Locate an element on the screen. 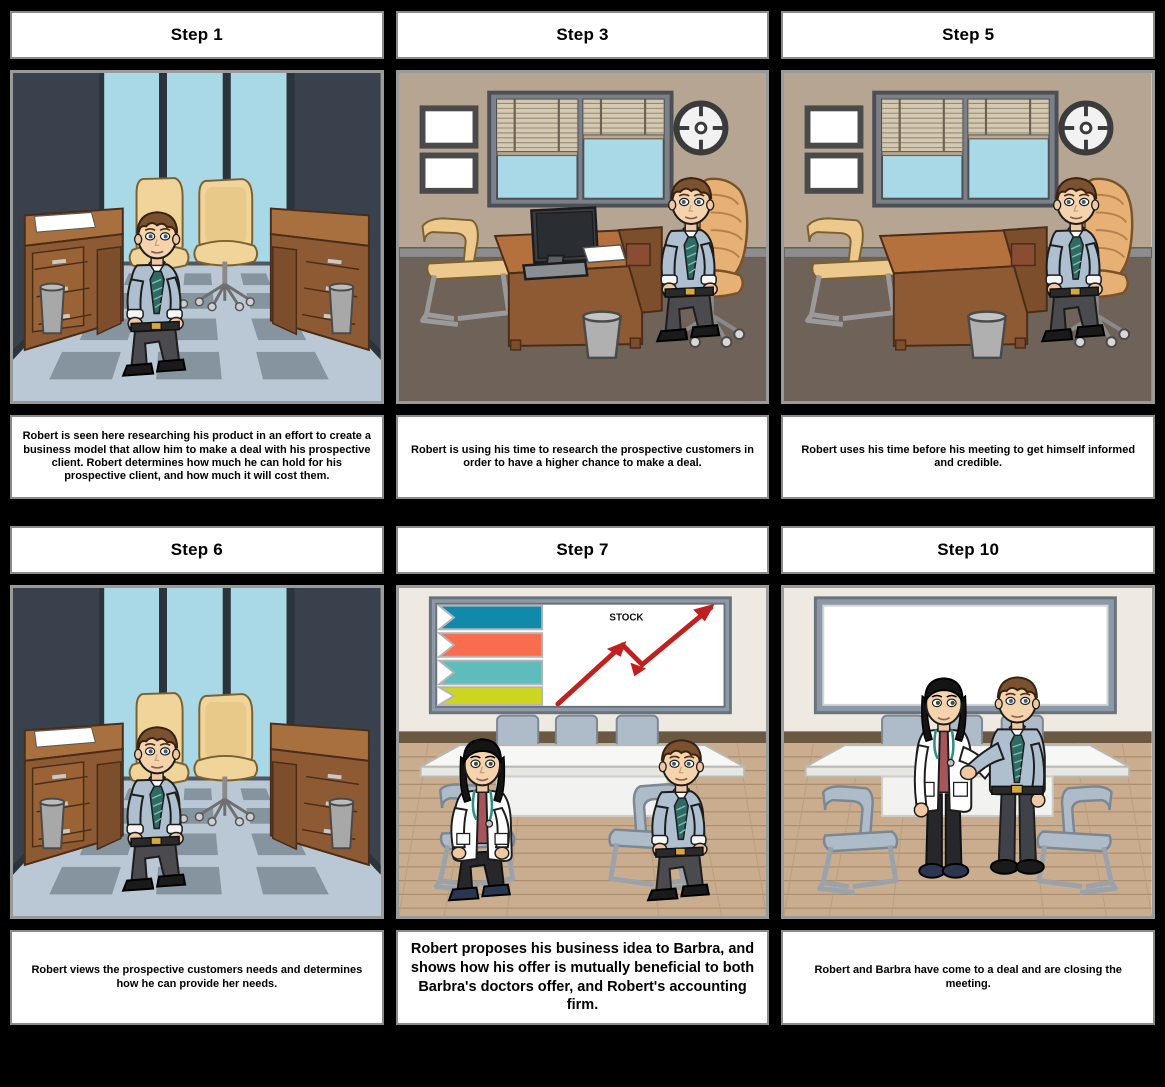 This screenshot has height=1087, width=1165. panel-title-3: Step 5 is located at coordinates (968, 34).